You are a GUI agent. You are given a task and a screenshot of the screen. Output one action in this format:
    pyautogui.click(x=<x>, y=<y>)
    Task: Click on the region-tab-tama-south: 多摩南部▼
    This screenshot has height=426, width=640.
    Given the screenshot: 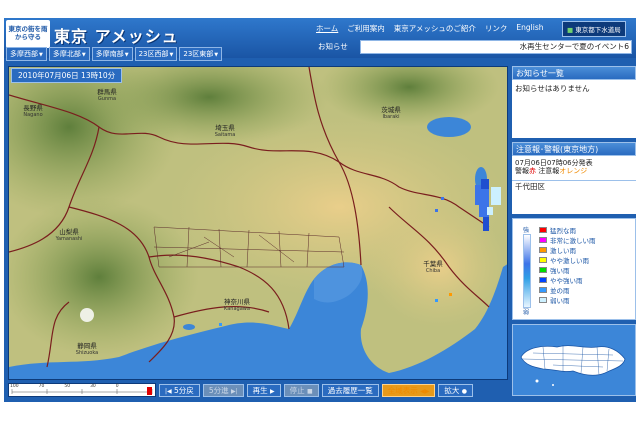 What is the action you would take?
    pyautogui.click(x=112, y=54)
    